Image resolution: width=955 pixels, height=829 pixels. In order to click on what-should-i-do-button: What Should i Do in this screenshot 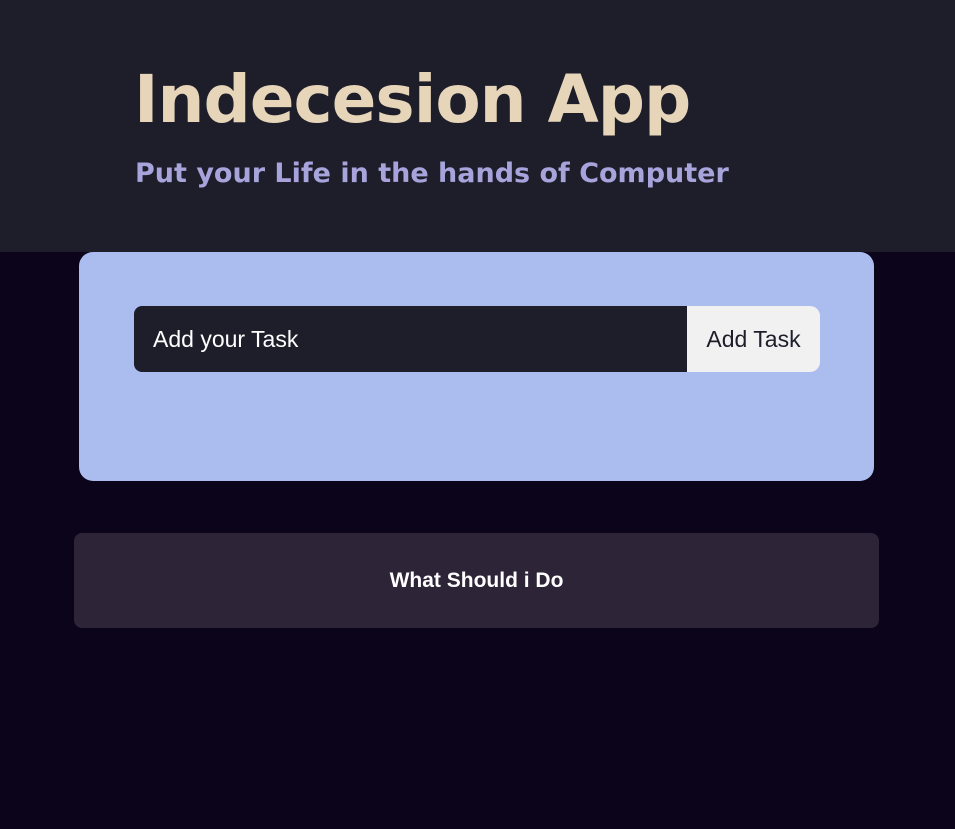, I will do `click(476, 580)`.